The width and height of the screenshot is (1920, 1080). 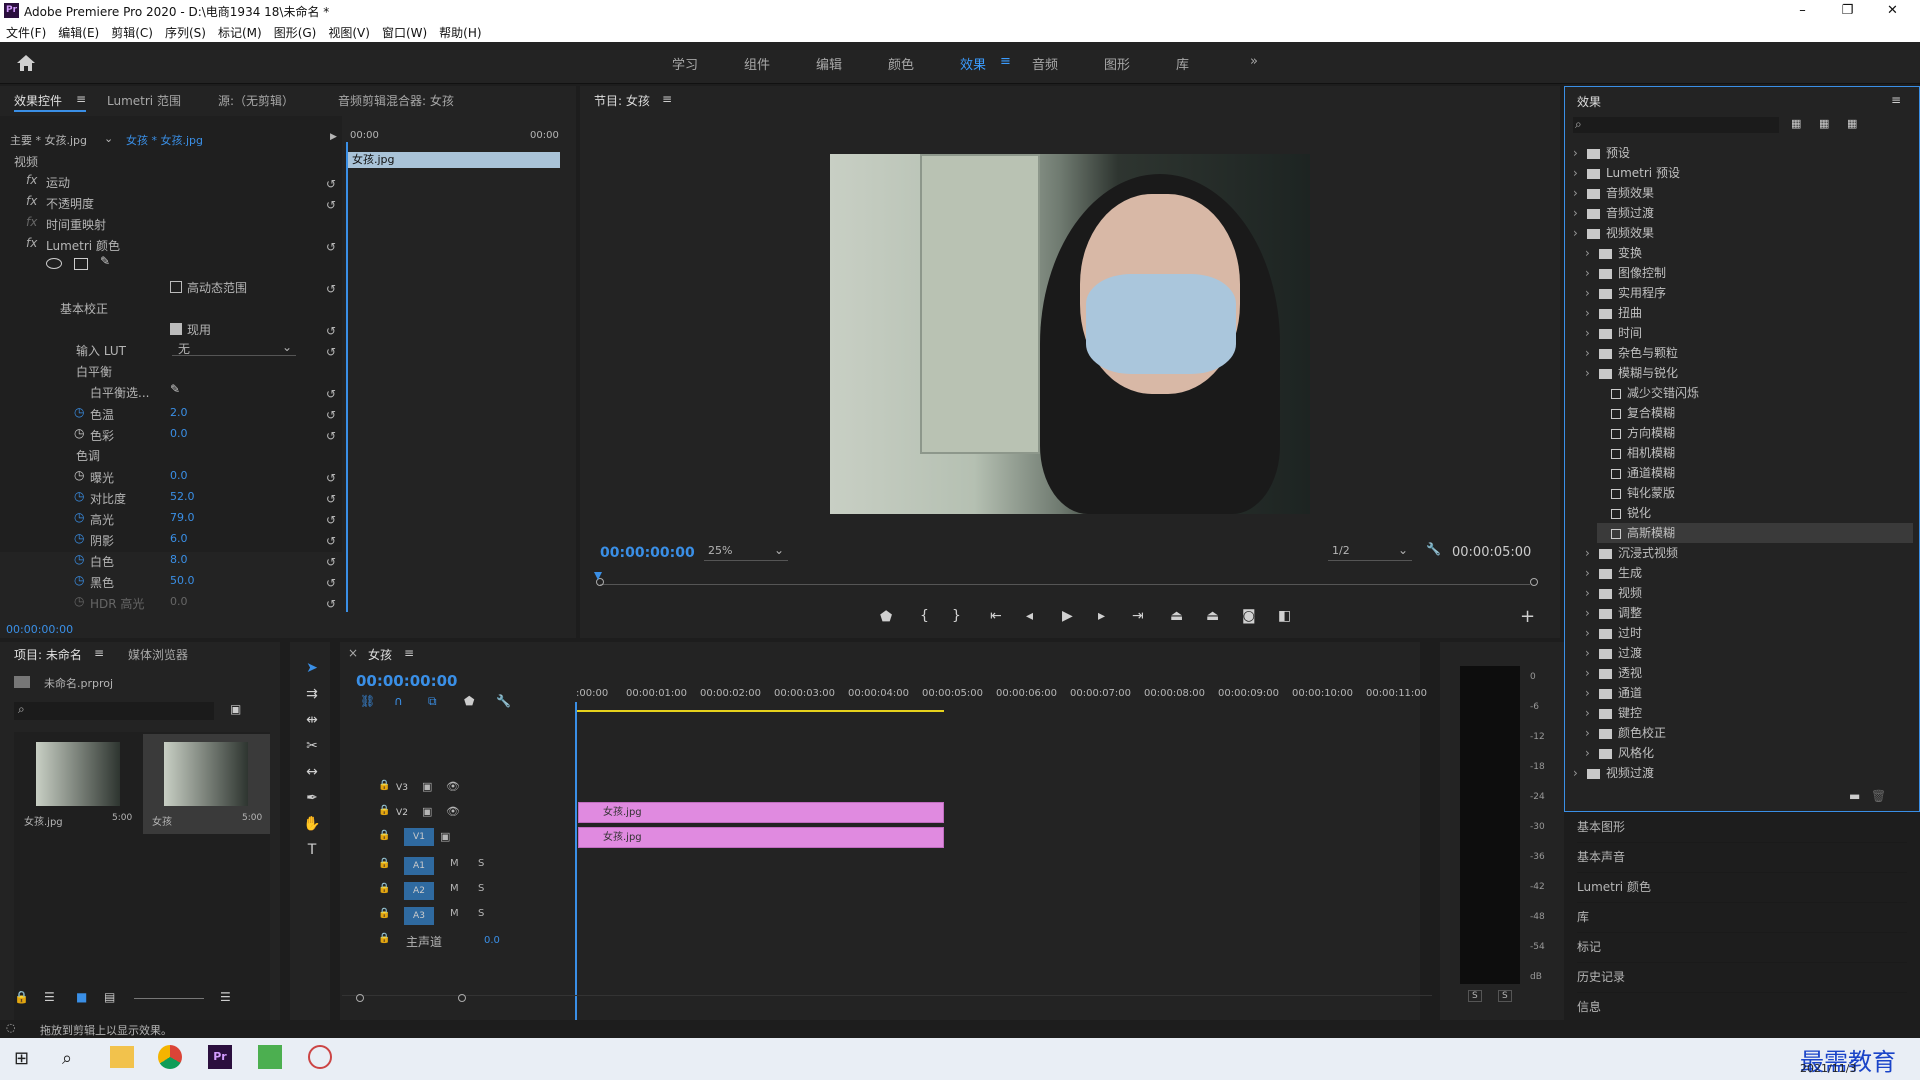 I want to click on accelerated-effects-icon: ▦, so click(x=1796, y=123).